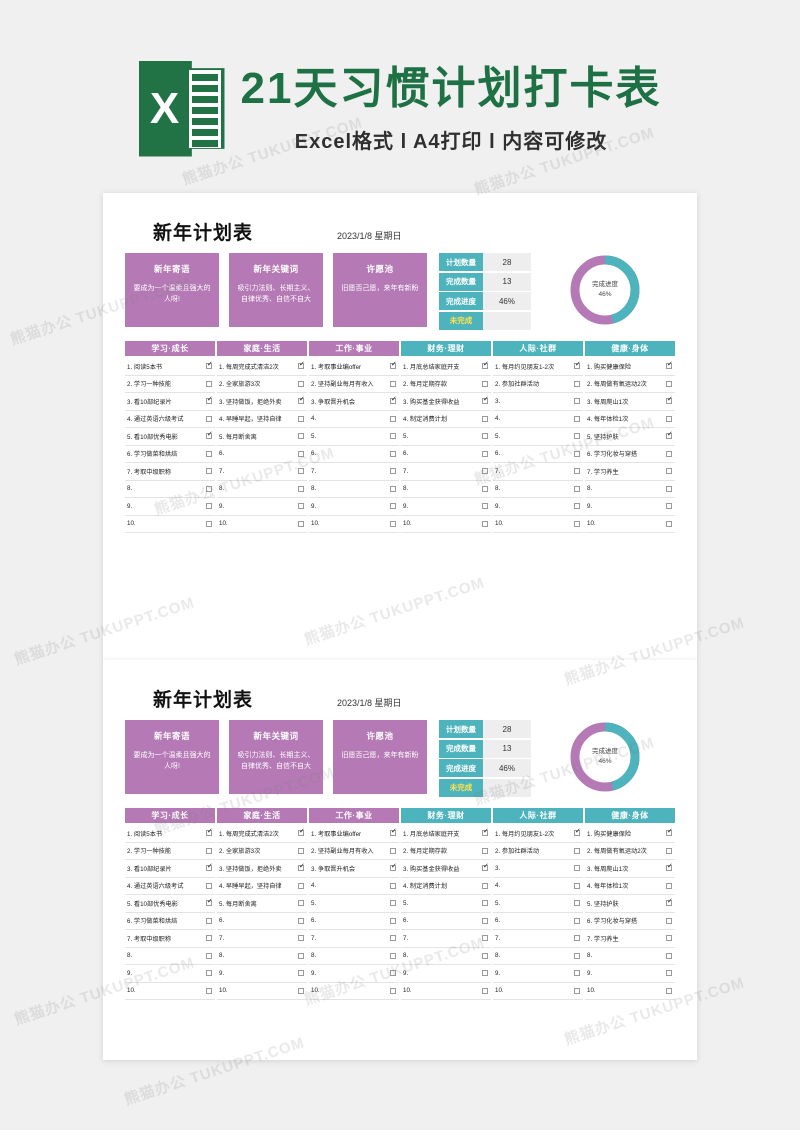 The width and height of the screenshot is (800, 1130). Describe the element at coordinates (170, 904) in the screenshot. I see `goal-row: 5. 看10部优秀电影` at that location.